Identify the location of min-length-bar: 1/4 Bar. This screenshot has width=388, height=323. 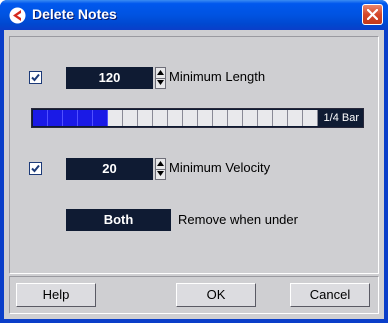
(197, 118).